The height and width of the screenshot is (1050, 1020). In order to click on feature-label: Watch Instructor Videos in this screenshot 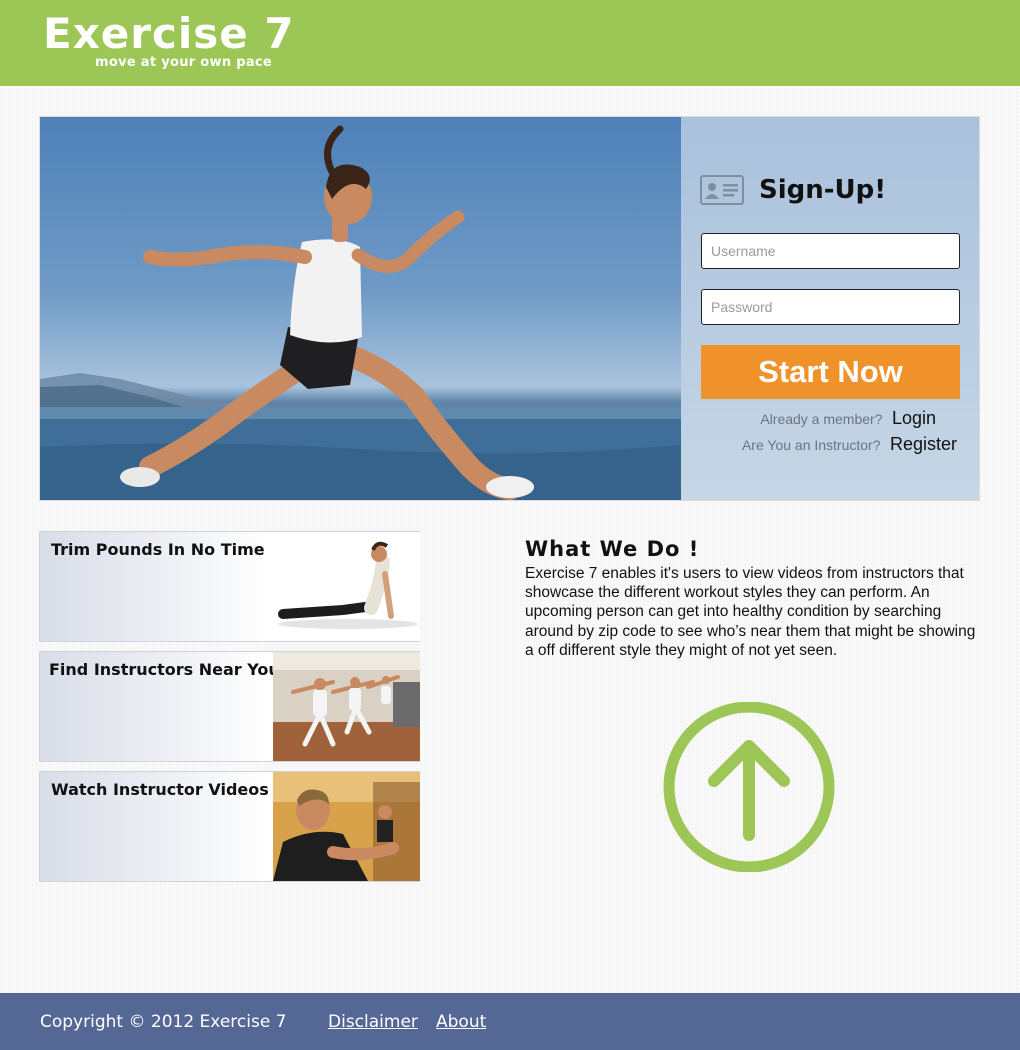, I will do `click(160, 789)`.